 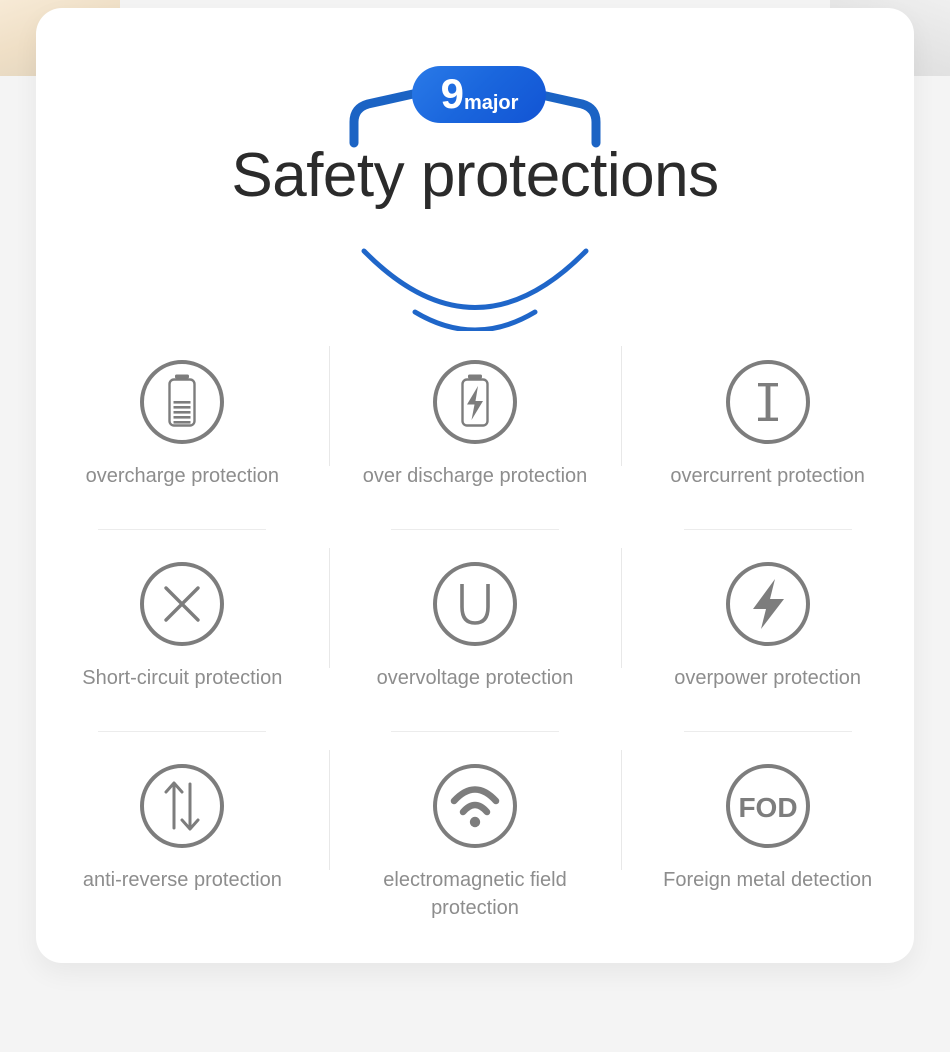 What do you see at coordinates (182, 476) in the screenshot?
I see `protection-item-label: overcharge protection` at bounding box center [182, 476].